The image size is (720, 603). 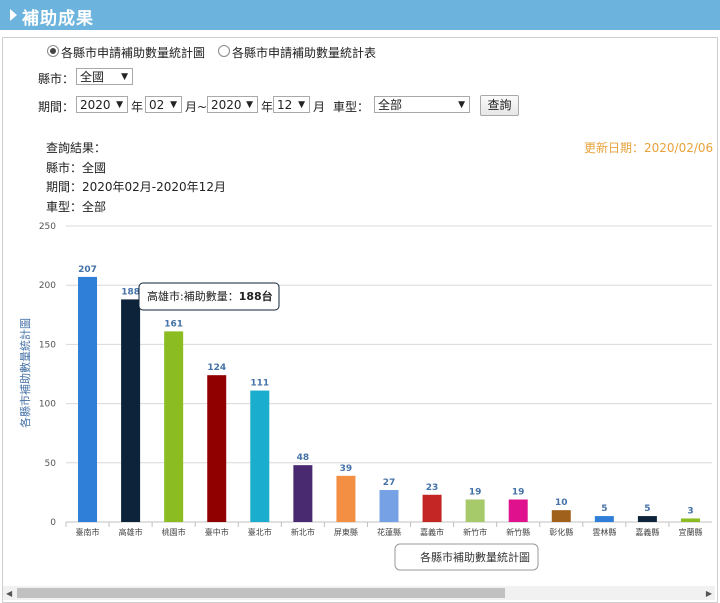 What do you see at coordinates (690, 511) in the screenshot?
I see `data-label: 3` at bounding box center [690, 511].